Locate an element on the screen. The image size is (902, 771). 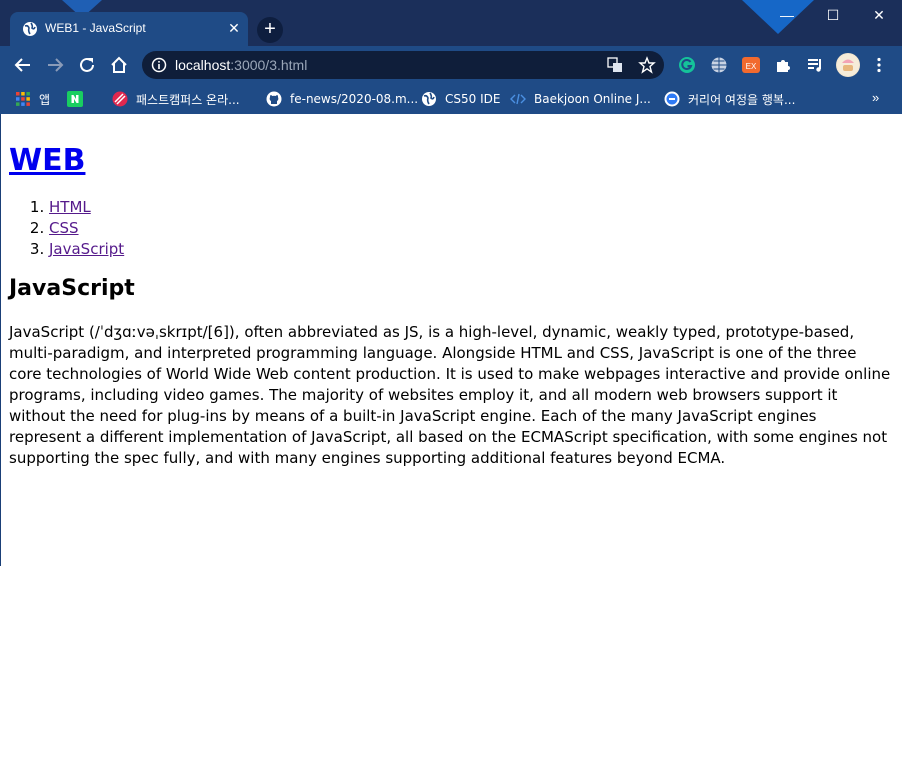
browser-toolbar: localhost:3000/3.html EX is located at coordinates (451, 65).